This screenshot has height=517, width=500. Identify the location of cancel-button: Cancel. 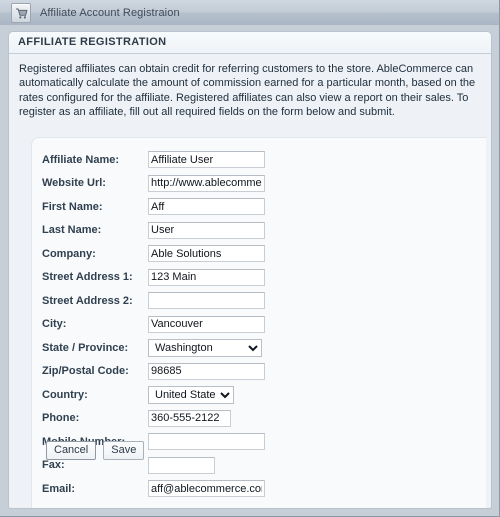
(71, 450).